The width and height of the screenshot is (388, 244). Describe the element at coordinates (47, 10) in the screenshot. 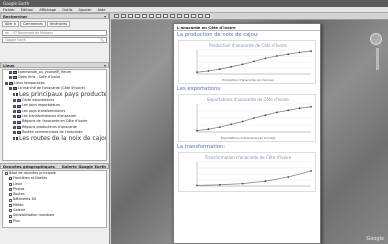

I see `menu-item: Affichage` at that location.